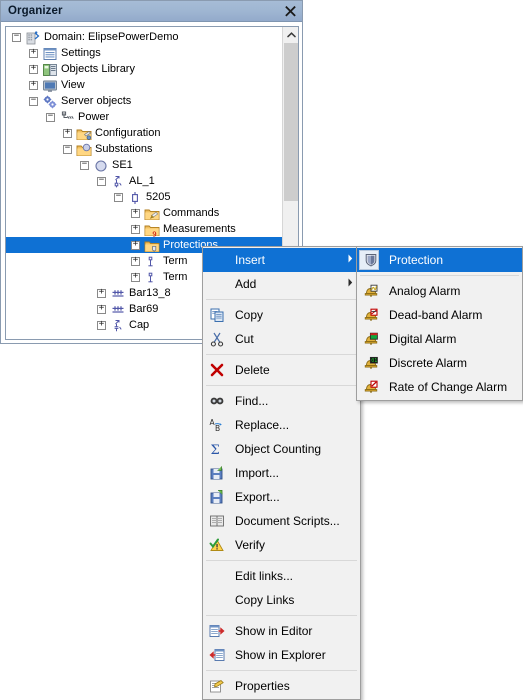 The height and width of the screenshot is (700, 523). What do you see at coordinates (144, 149) in the screenshot?
I see `tree-item: − Substations` at bounding box center [144, 149].